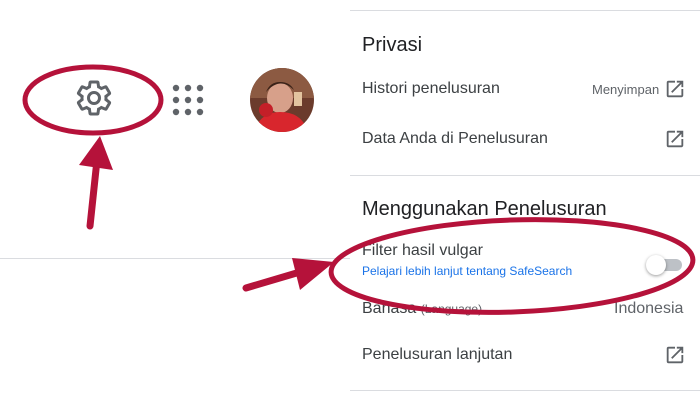 This screenshot has width=700, height=400. Describe the element at coordinates (626, 89) in the screenshot. I see `history-status: Menyimpan` at that location.